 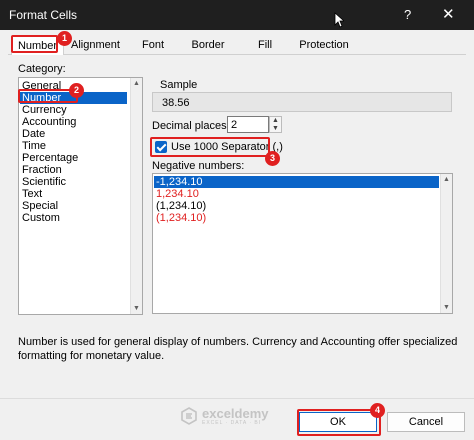 What do you see at coordinates (49, 122) in the screenshot?
I see `category-item-accounting: Accounting` at bounding box center [49, 122].